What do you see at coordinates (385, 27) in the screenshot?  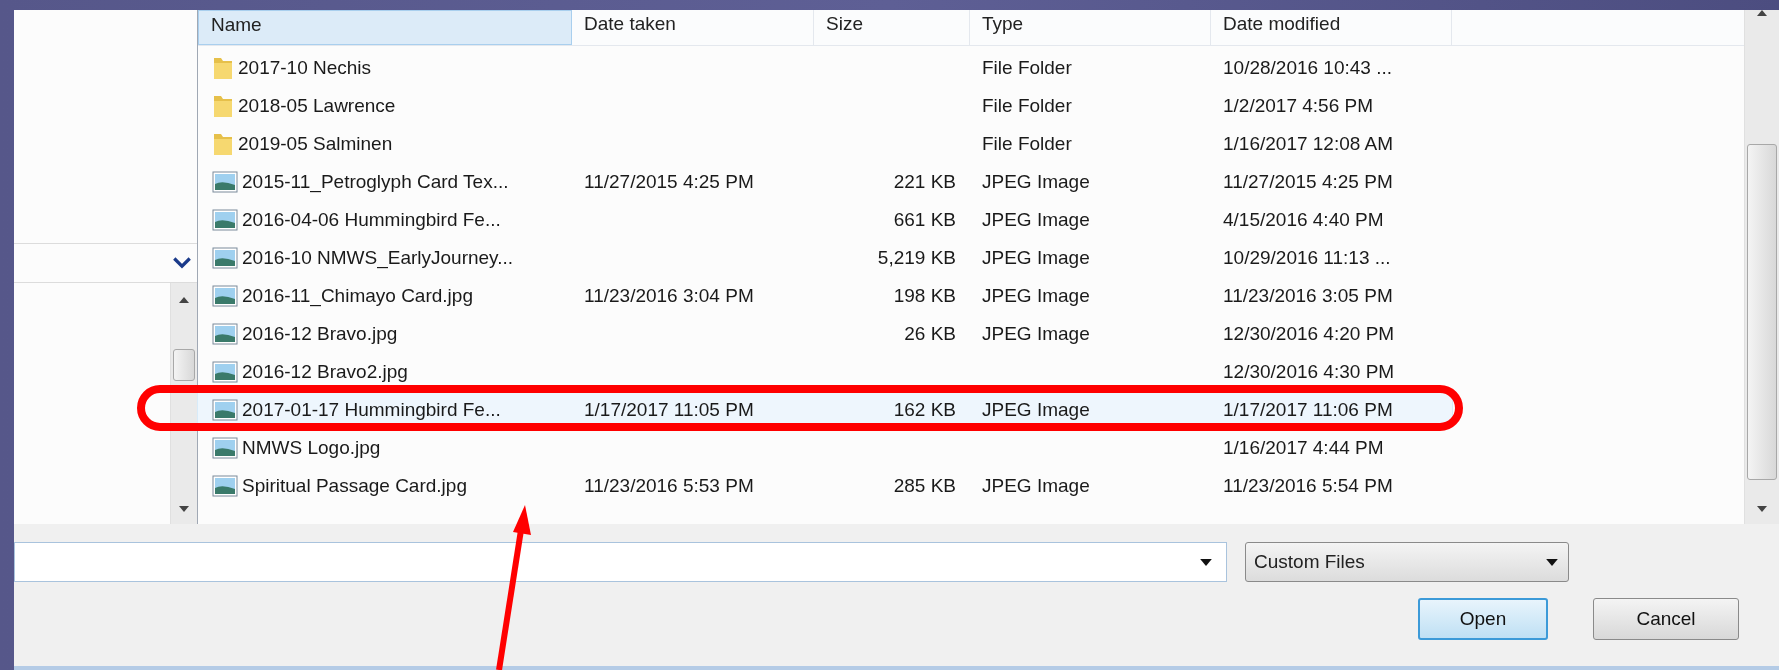 I see `column-header: Name` at bounding box center [385, 27].